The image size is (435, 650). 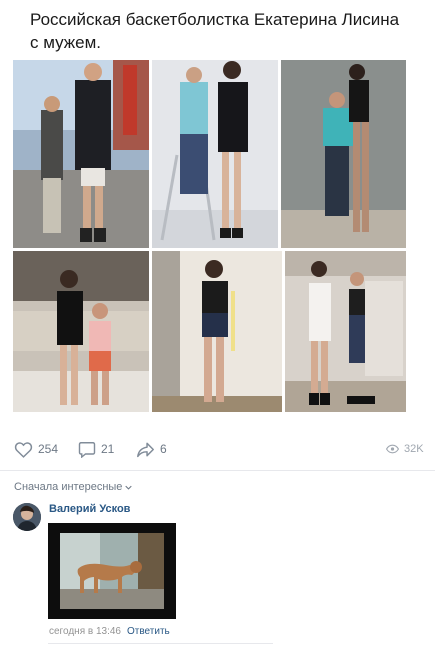 I want to click on shares-count: 6, so click(x=163, y=449).